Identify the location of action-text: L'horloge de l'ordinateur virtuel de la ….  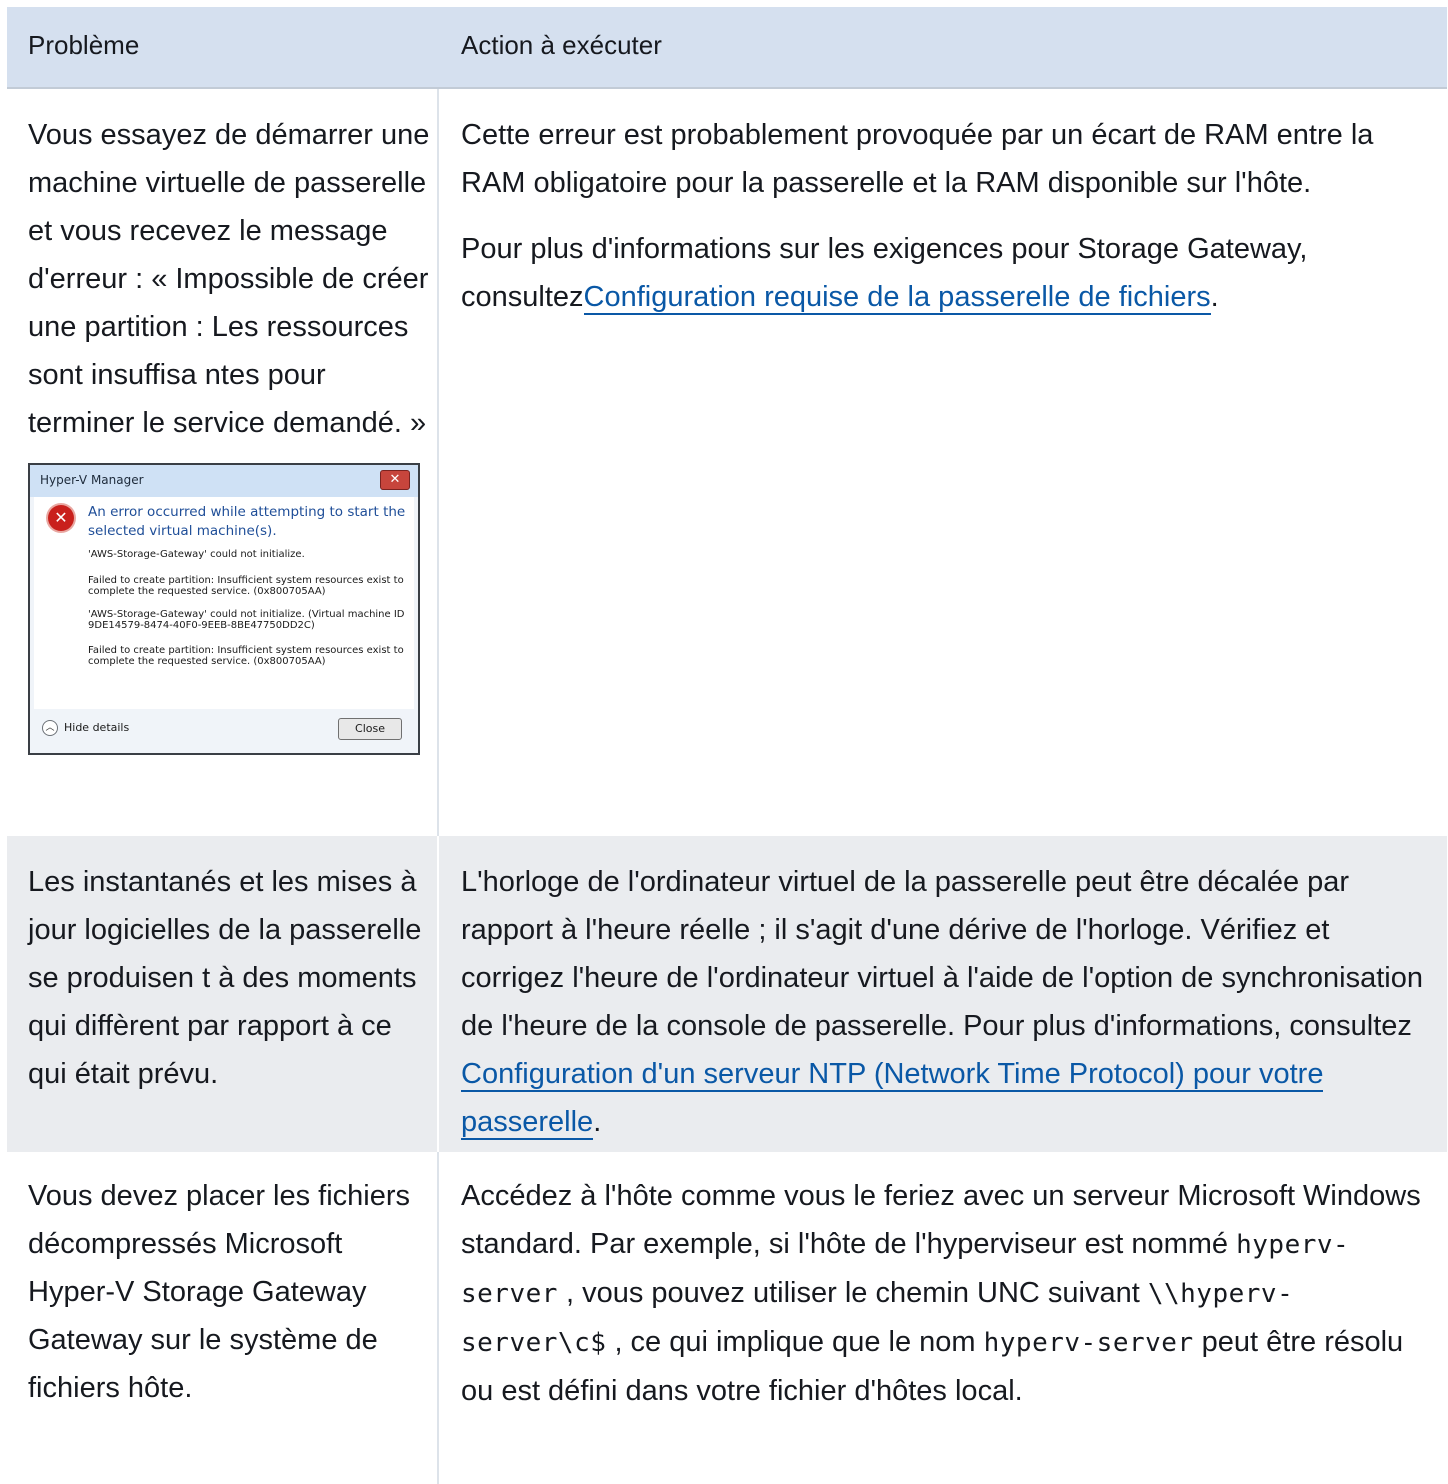
(947, 991).